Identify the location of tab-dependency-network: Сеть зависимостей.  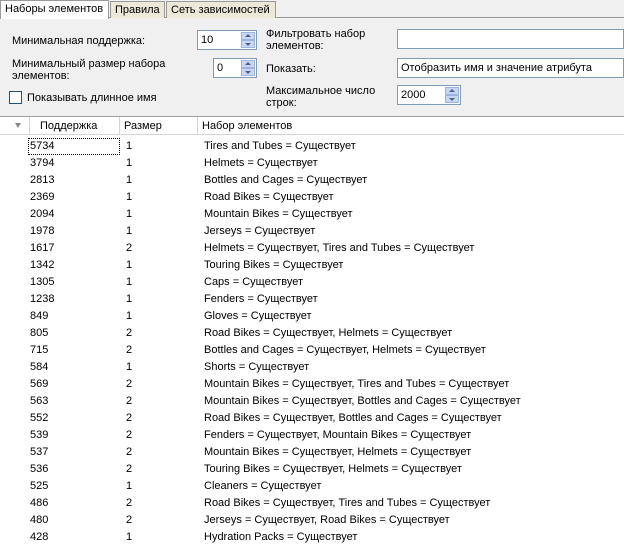
(221, 9).